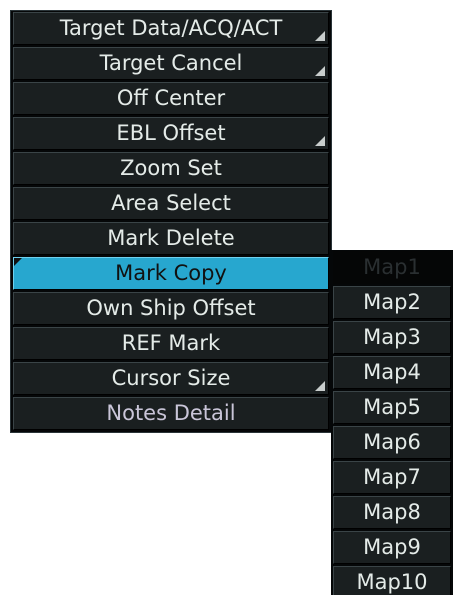 Image resolution: width=453 pixels, height=595 pixels. I want to click on map-item-label: Map5, so click(392, 407).